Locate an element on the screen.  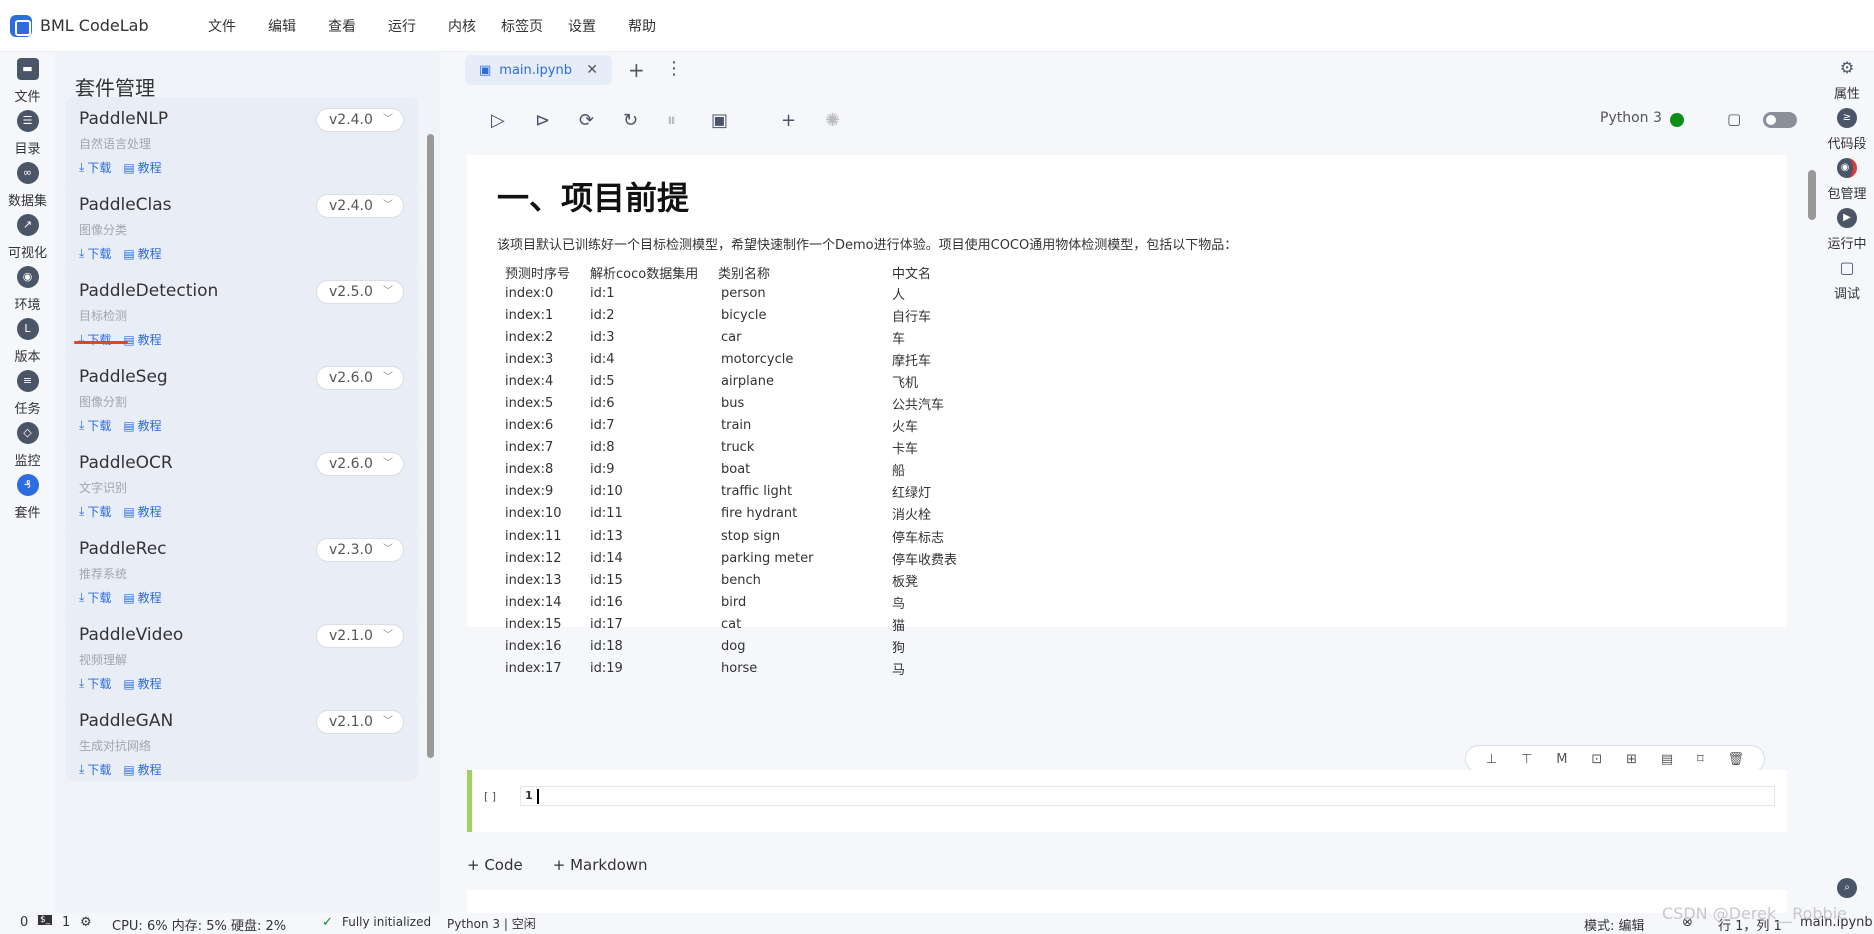
table-cell: index:11 is located at coordinates (533, 536).